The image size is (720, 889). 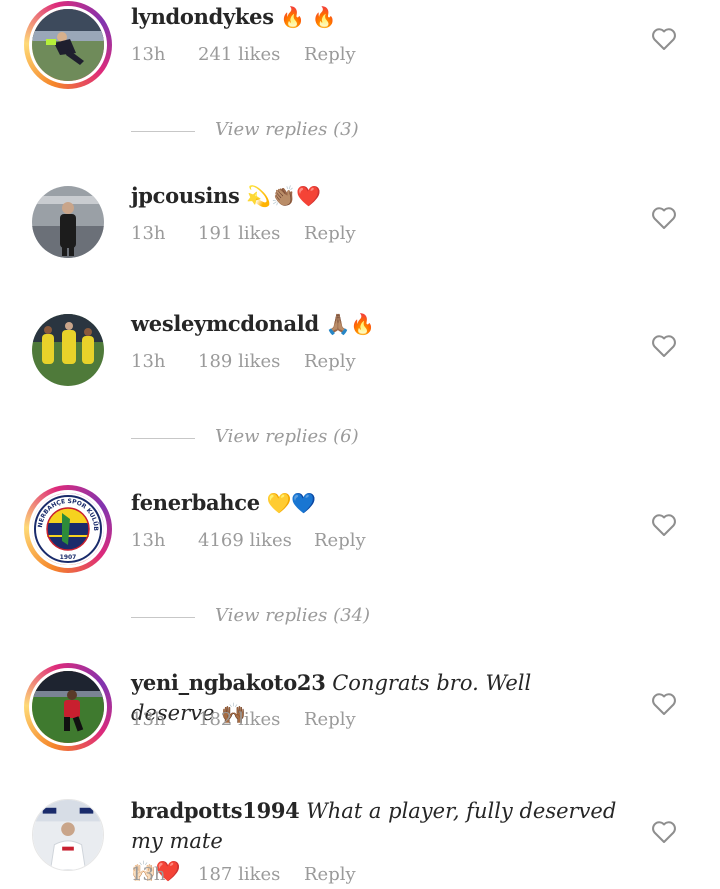 What do you see at coordinates (239, 719) in the screenshot?
I see `comment-likes: 182 likes` at bounding box center [239, 719].